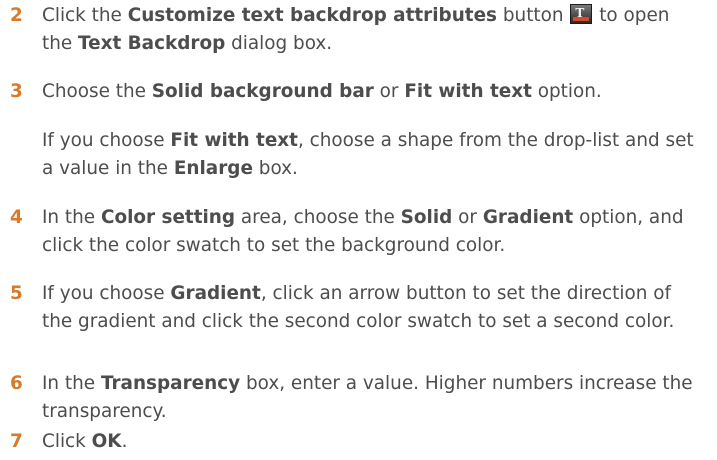 The image size is (717, 460). What do you see at coordinates (312, 15) in the screenshot?
I see `ui-term: Customize text backdrop attributes` at bounding box center [312, 15].